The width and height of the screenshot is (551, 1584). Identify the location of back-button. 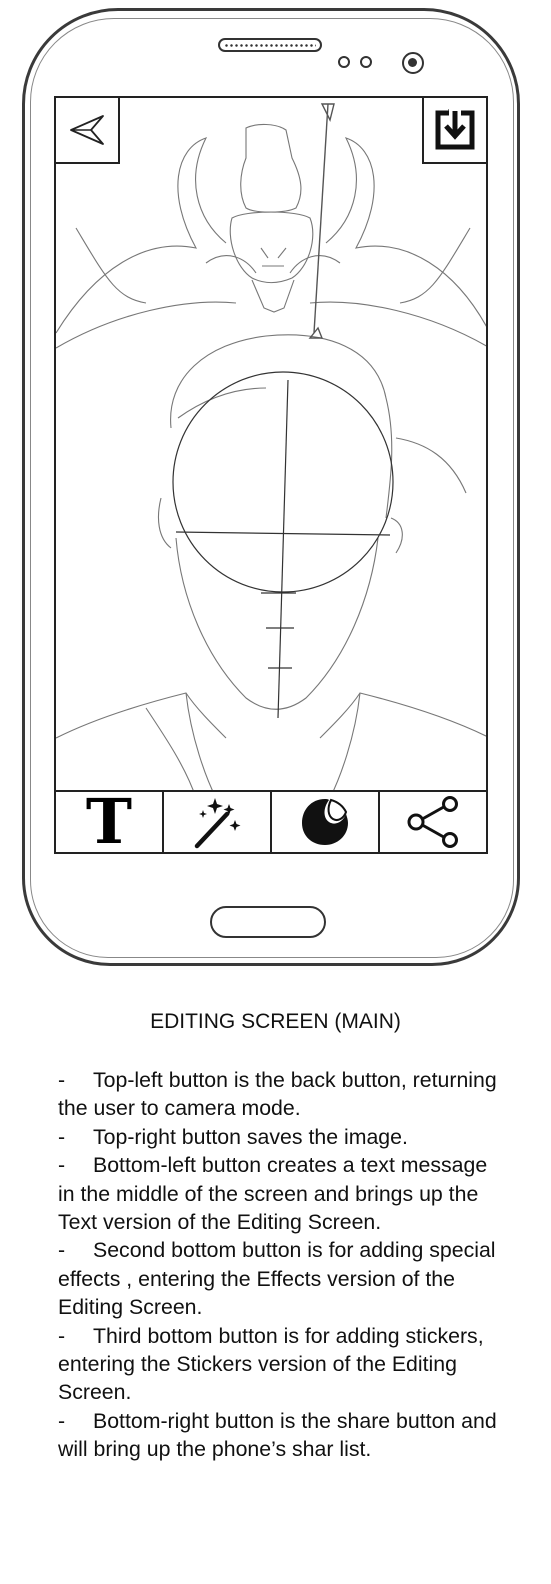
(88, 131).